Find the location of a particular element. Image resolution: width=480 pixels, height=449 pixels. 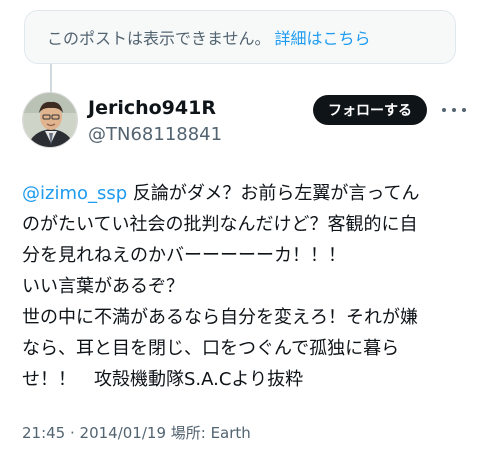

more-options-icon is located at coordinates (454, 110).